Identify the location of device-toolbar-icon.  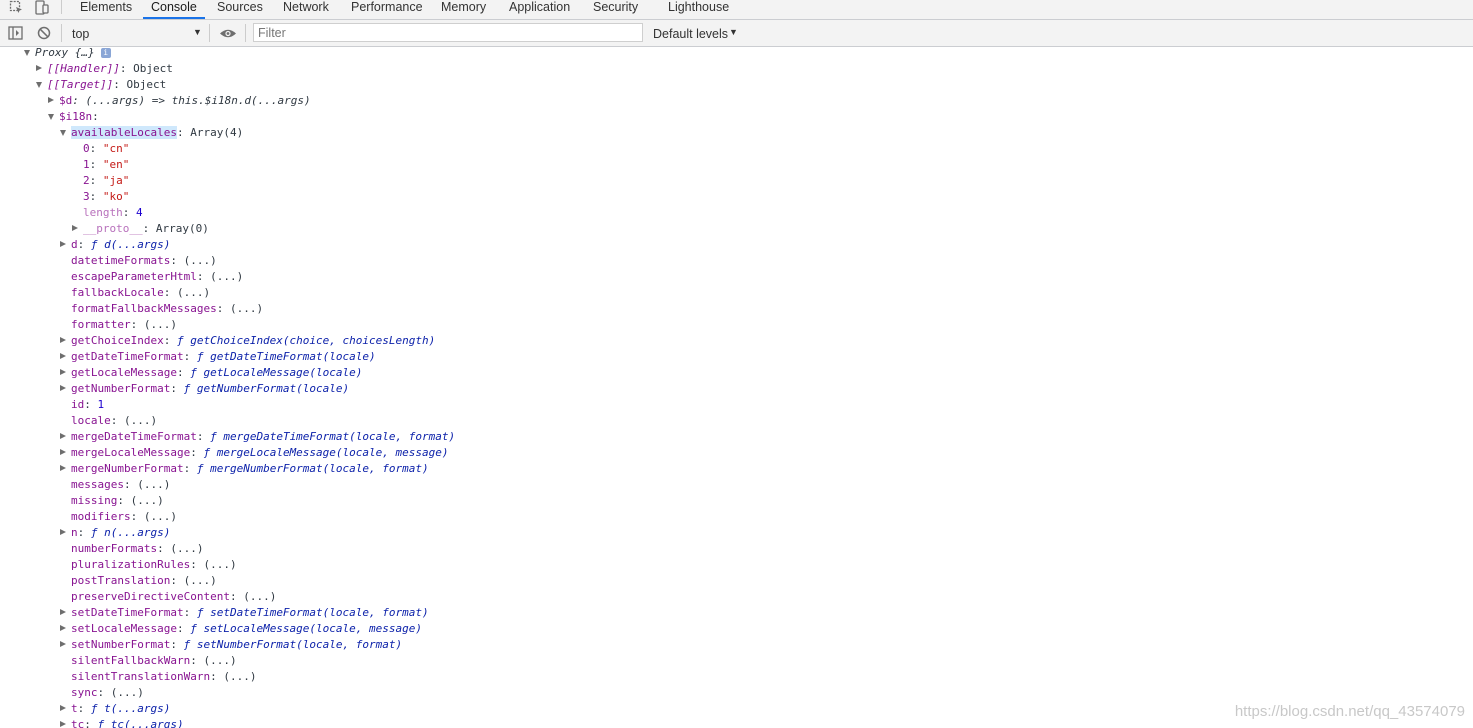
(41, 7).